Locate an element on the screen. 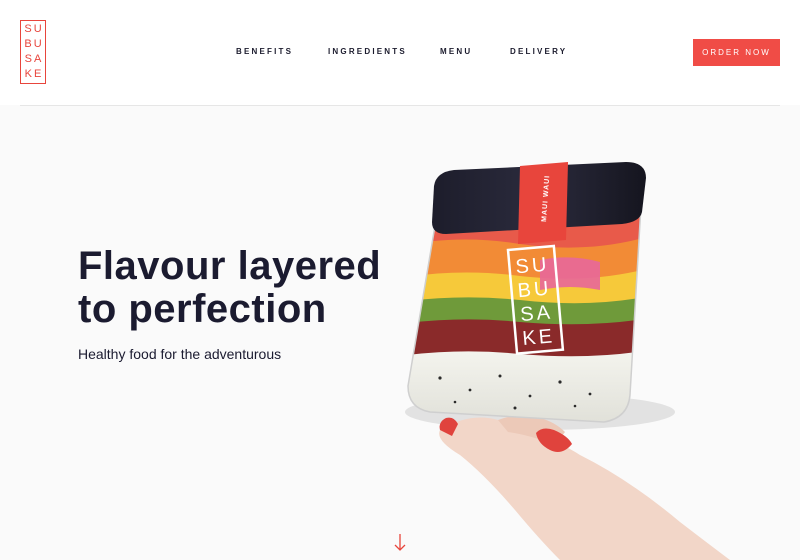  hero-title: Flavour layered to perfection is located at coordinates (229, 288).